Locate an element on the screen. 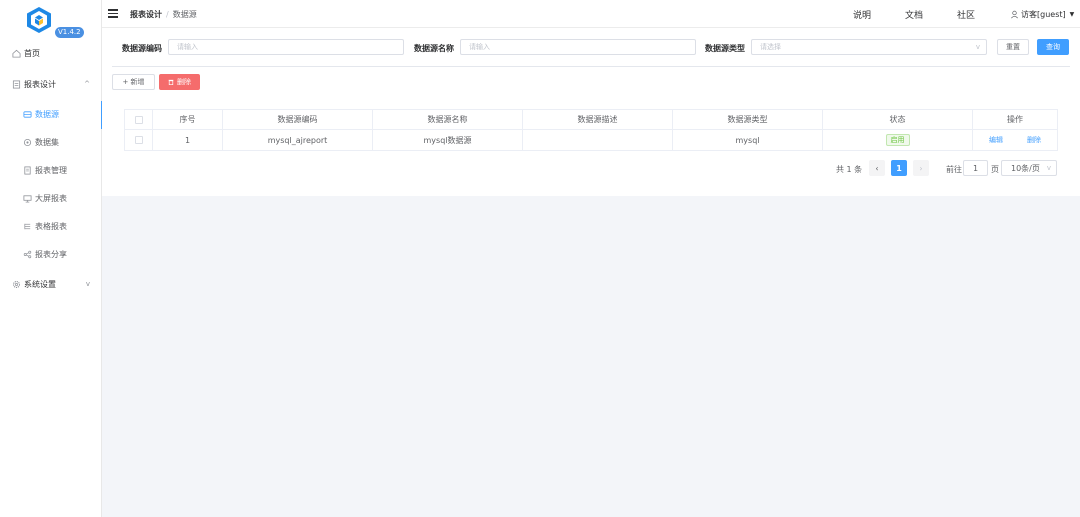 The image size is (1080, 517). trash-icon is located at coordinates (171, 82).